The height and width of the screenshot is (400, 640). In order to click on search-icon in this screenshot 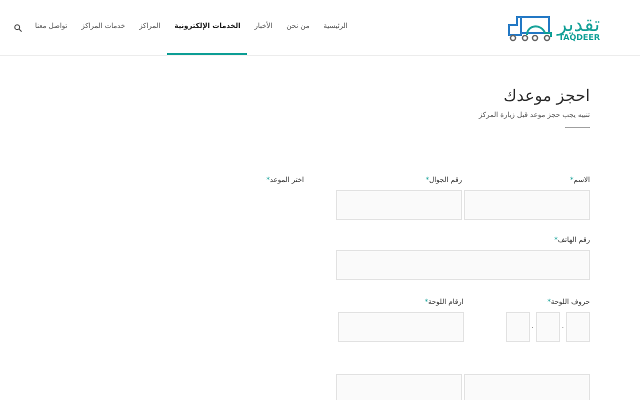, I will do `click(18, 28)`.